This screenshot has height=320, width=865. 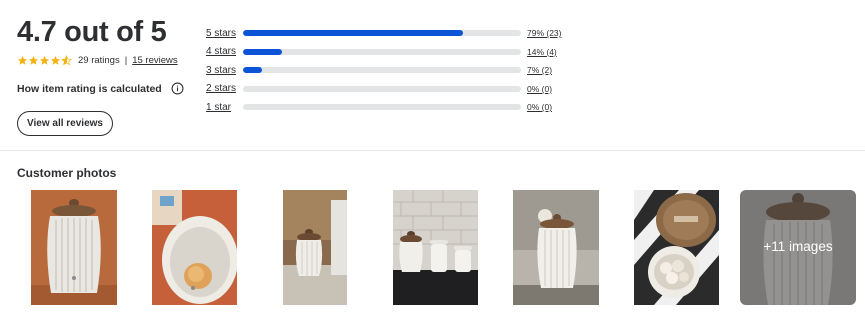 I want to click on distribution-label: 2 stars, so click(x=224, y=88).